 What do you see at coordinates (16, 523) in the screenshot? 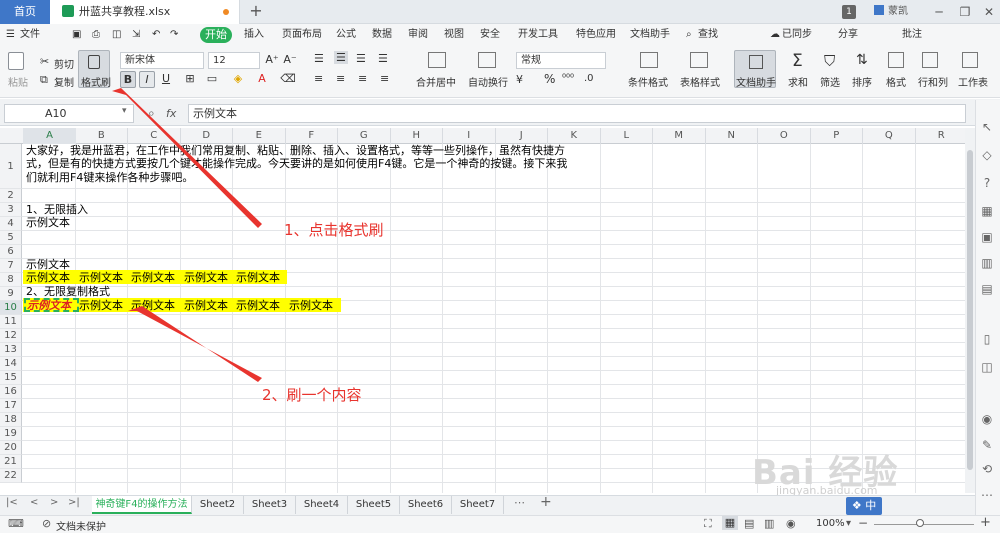
I see `keyboard-icon: ⌨` at bounding box center [16, 523].